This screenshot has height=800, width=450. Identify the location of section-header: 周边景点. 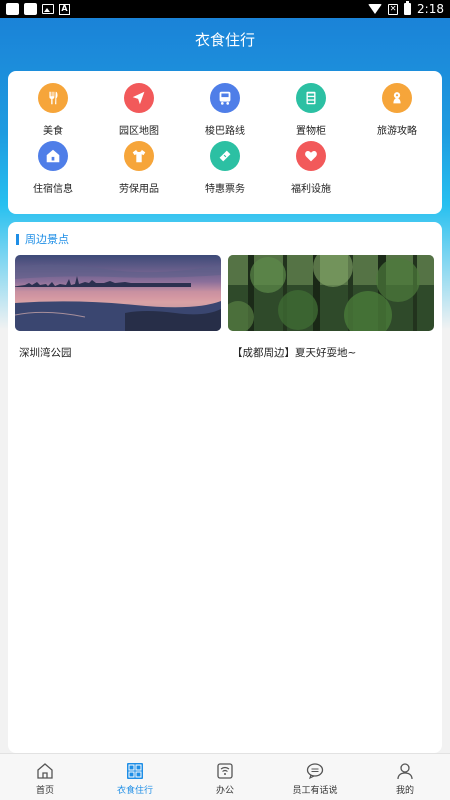
(42, 239).